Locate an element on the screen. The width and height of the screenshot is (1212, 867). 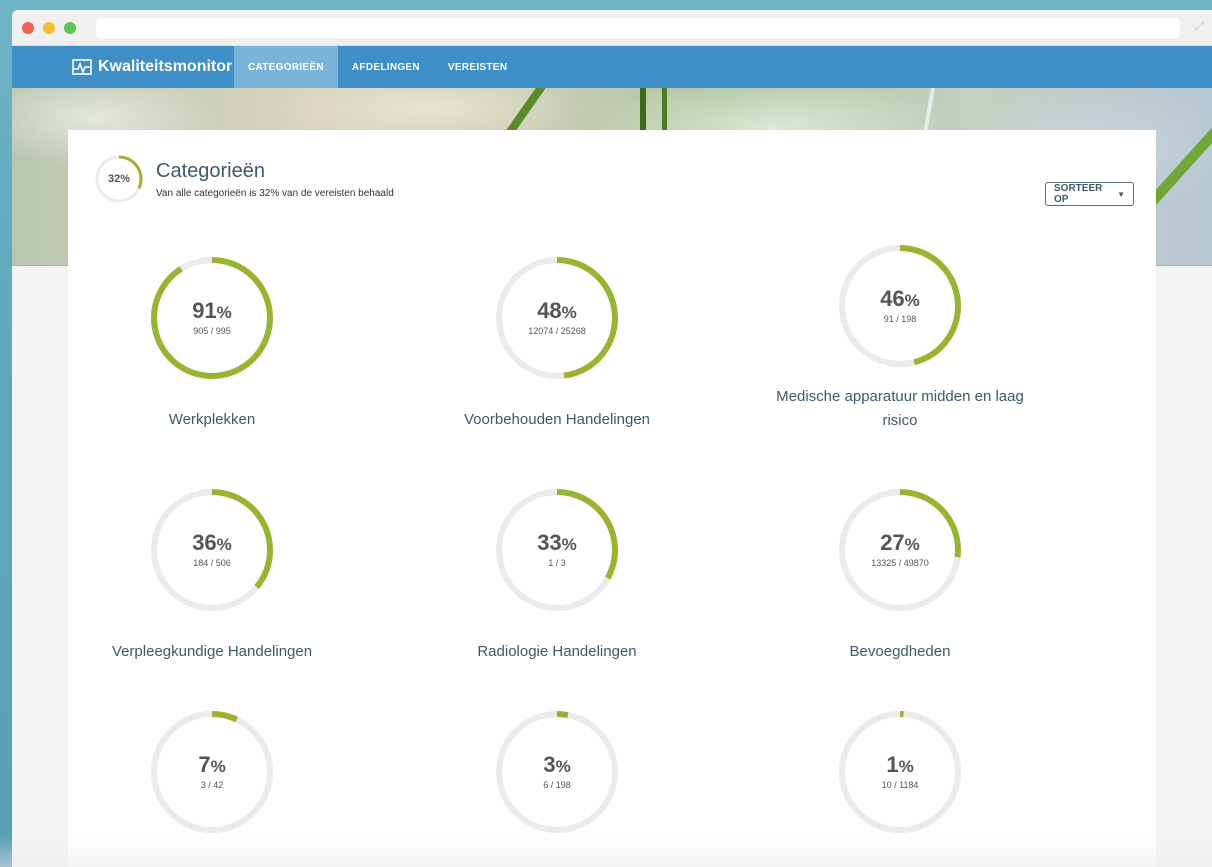
category-progress-ring: 91% 905 / 995 is located at coordinates (212, 318).